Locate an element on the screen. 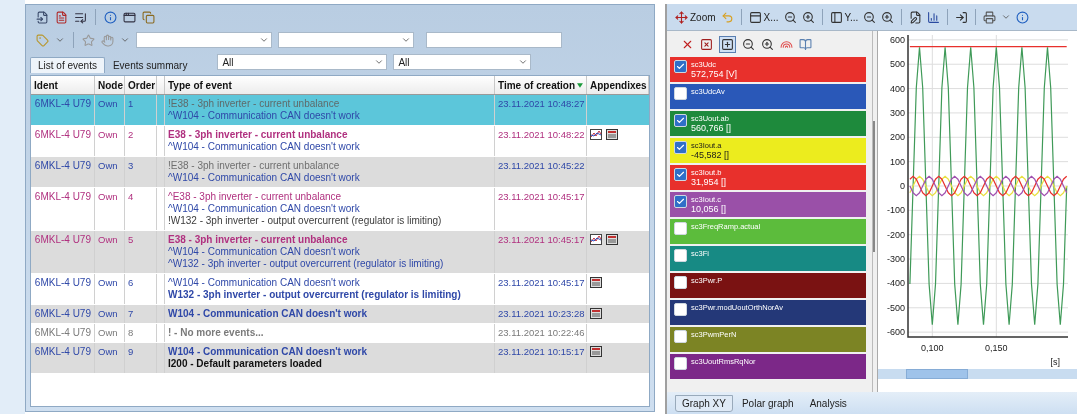 The height and width of the screenshot is (414, 1077). channel-value: 560,766 [] is located at coordinates (711, 128).